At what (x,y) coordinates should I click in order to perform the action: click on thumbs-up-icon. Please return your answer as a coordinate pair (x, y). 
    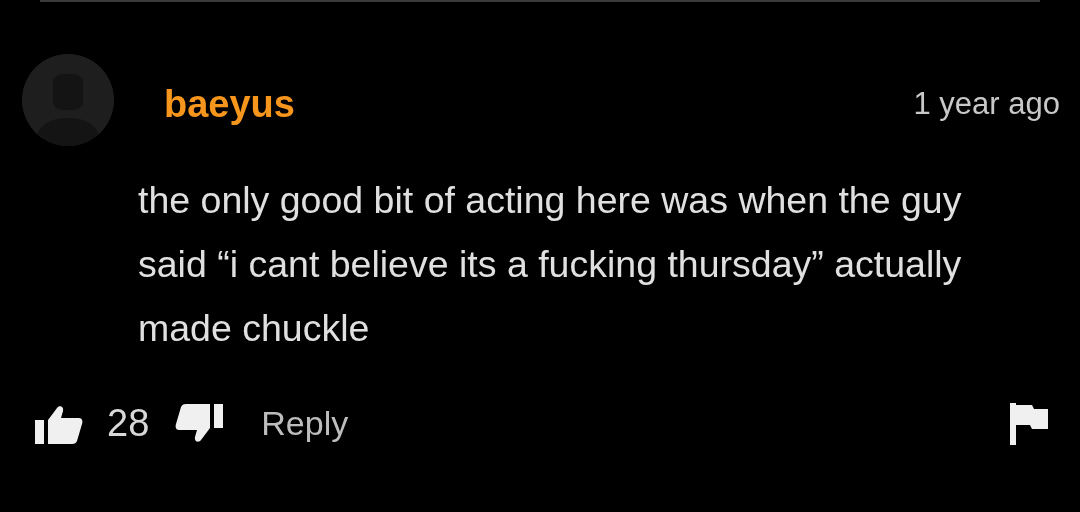
    Looking at the image, I should click on (59, 423).